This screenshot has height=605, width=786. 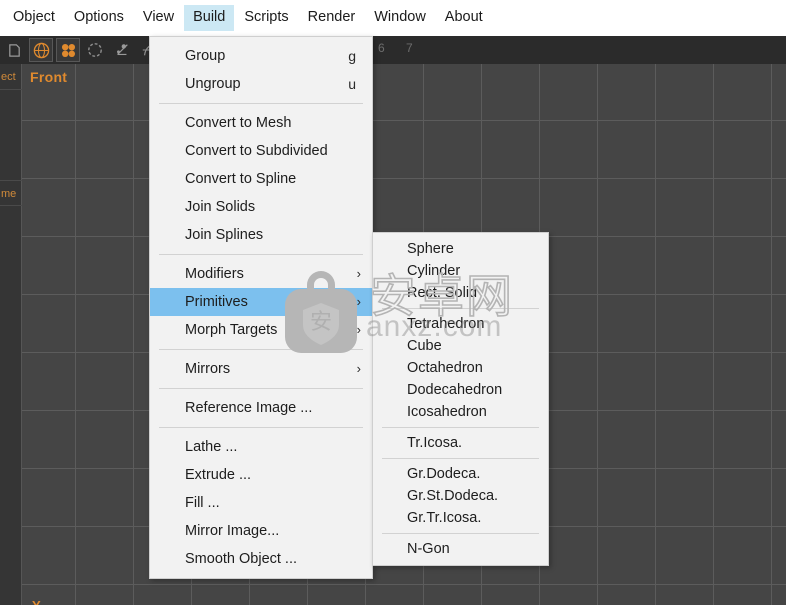 I want to click on menubar-item-render: Render, so click(x=332, y=18).